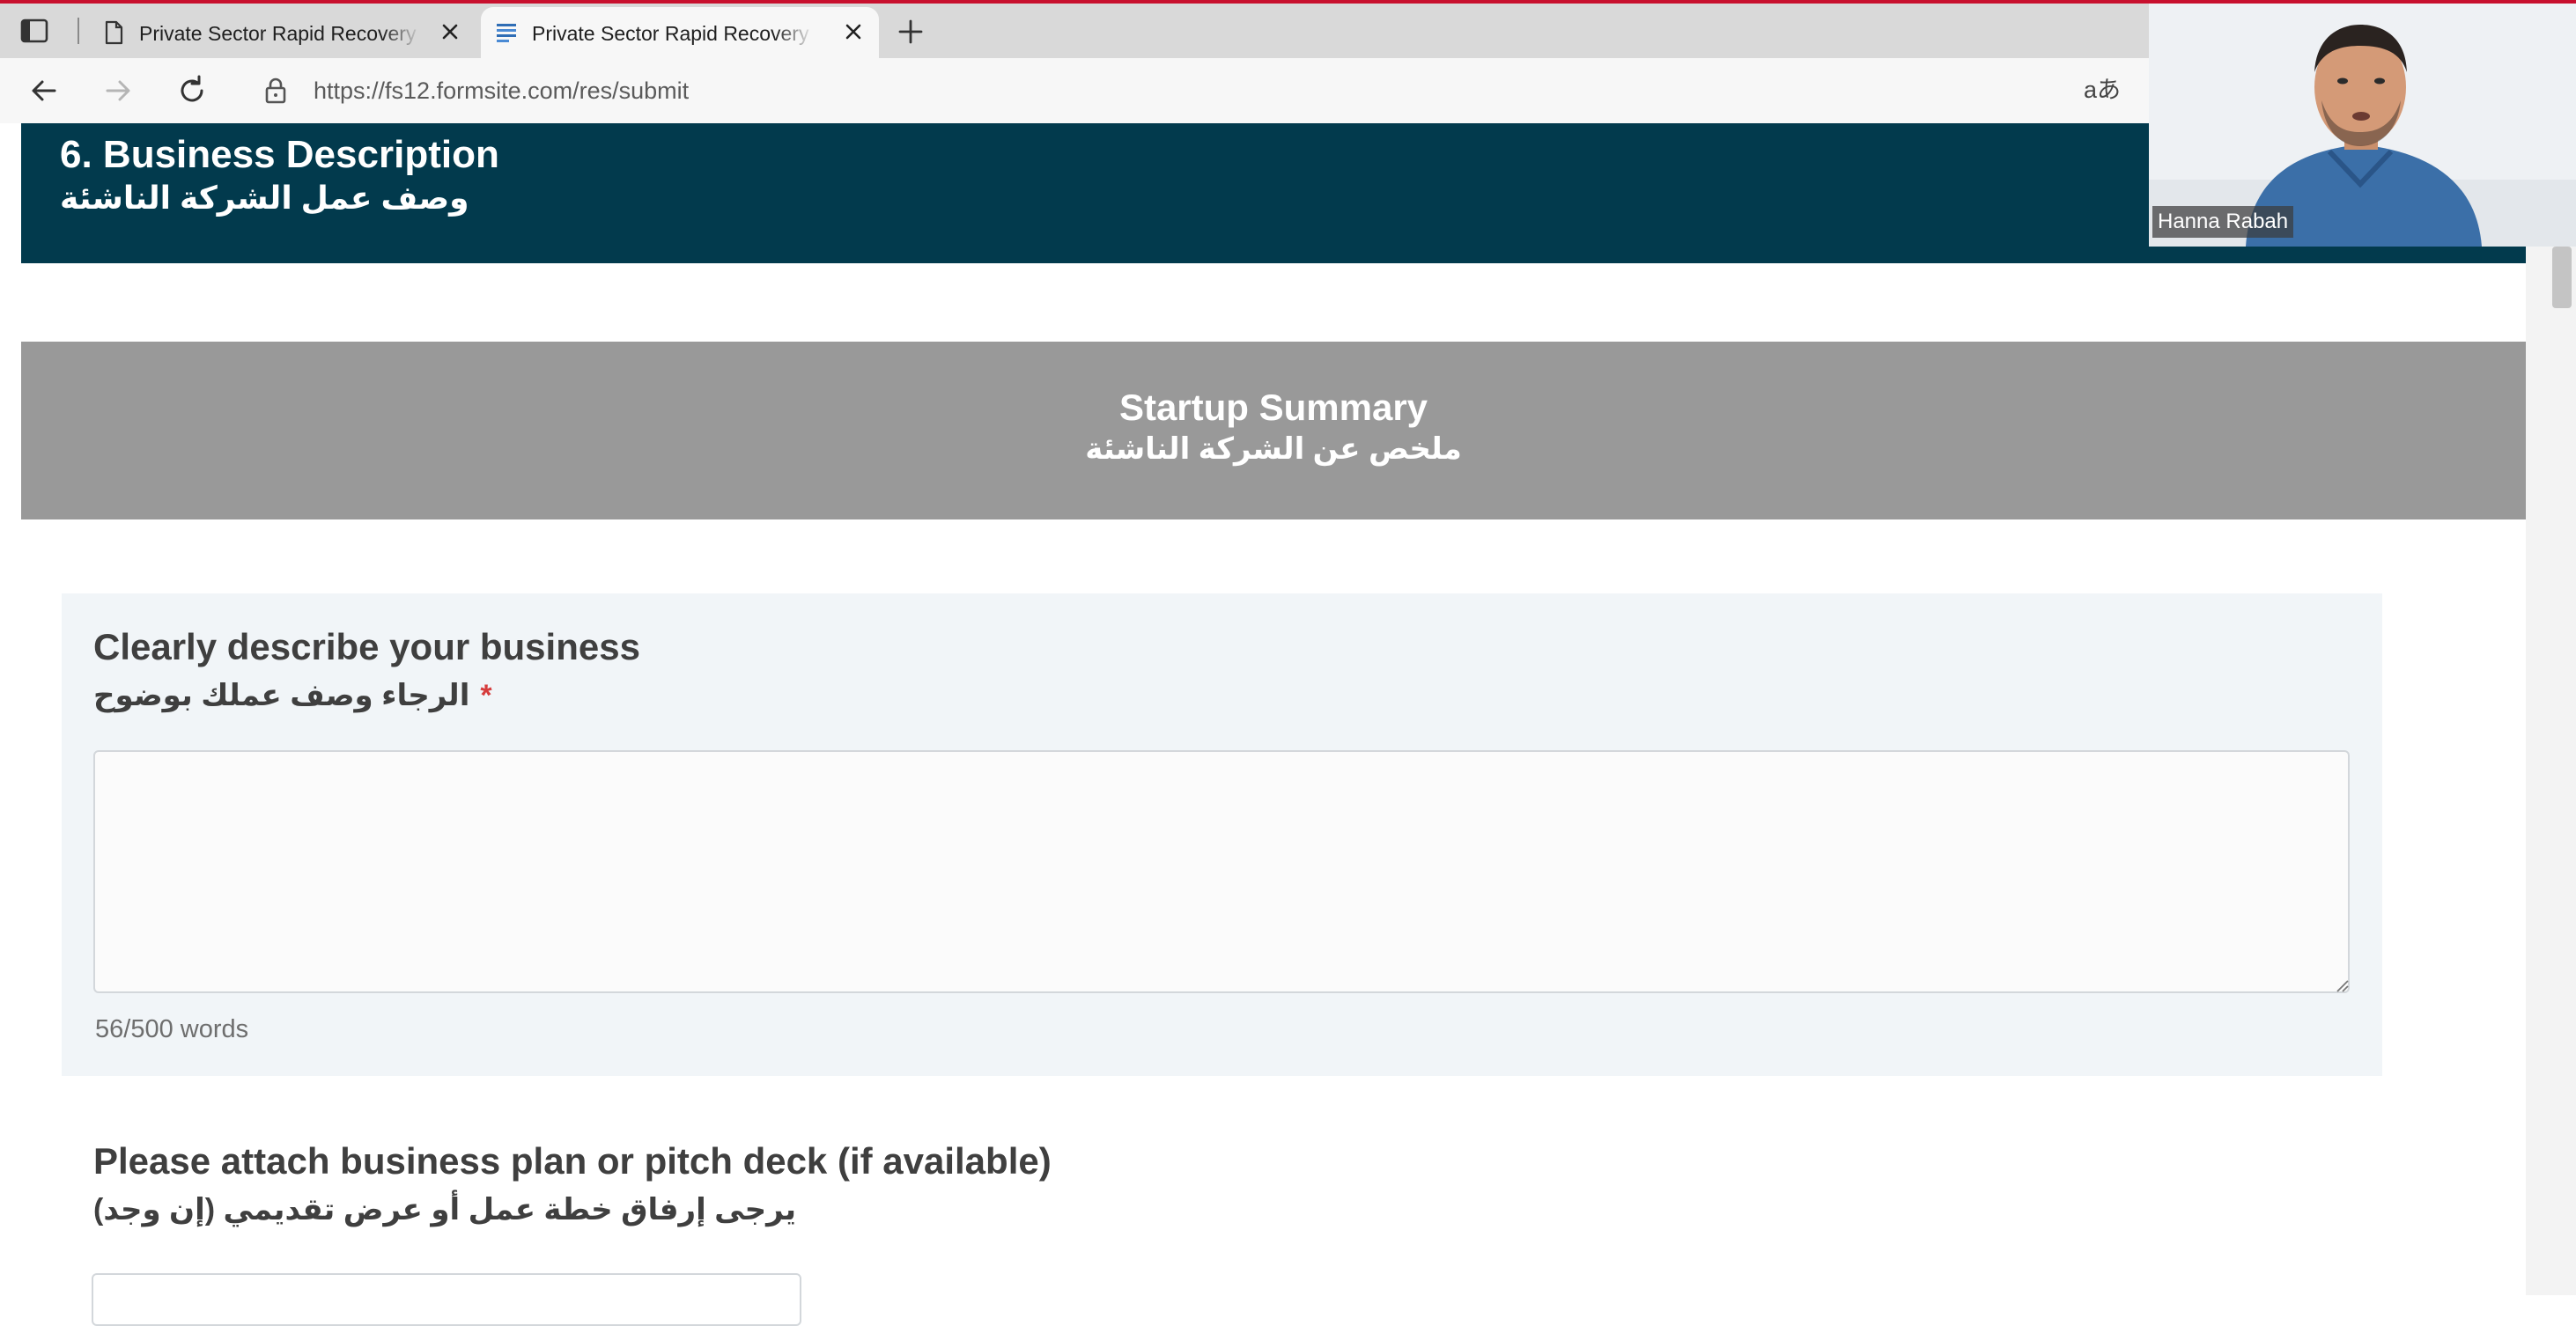 The height and width of the screenshot is (1326, 2576). What do you see at coordinates (276, 91) in the screenshot?
I see `lock-icon` at bounding box center [276, 91].